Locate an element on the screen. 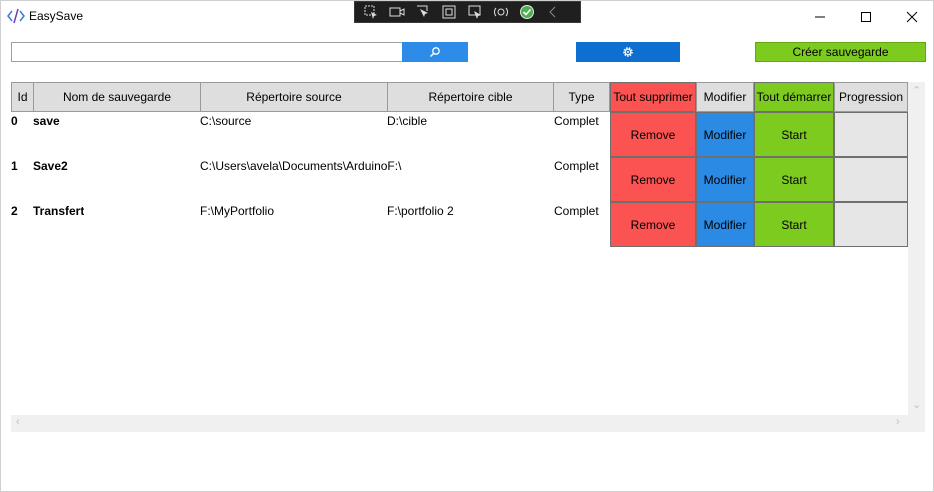 The width and height of the screenshot is (934, 492). check-icon is located at coordinates (527, 12).